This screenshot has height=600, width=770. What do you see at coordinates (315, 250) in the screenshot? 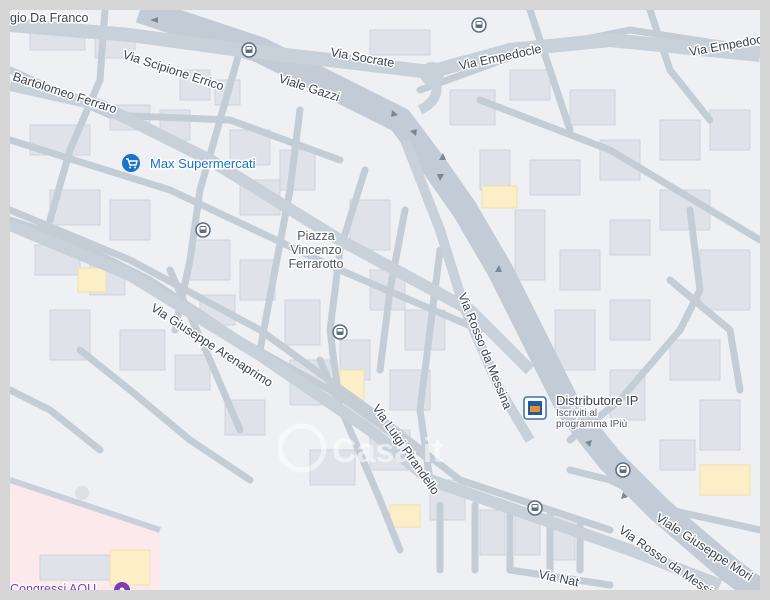
I see `piazza-label-line2: Vincenzo` at bounding box center [315, 250].